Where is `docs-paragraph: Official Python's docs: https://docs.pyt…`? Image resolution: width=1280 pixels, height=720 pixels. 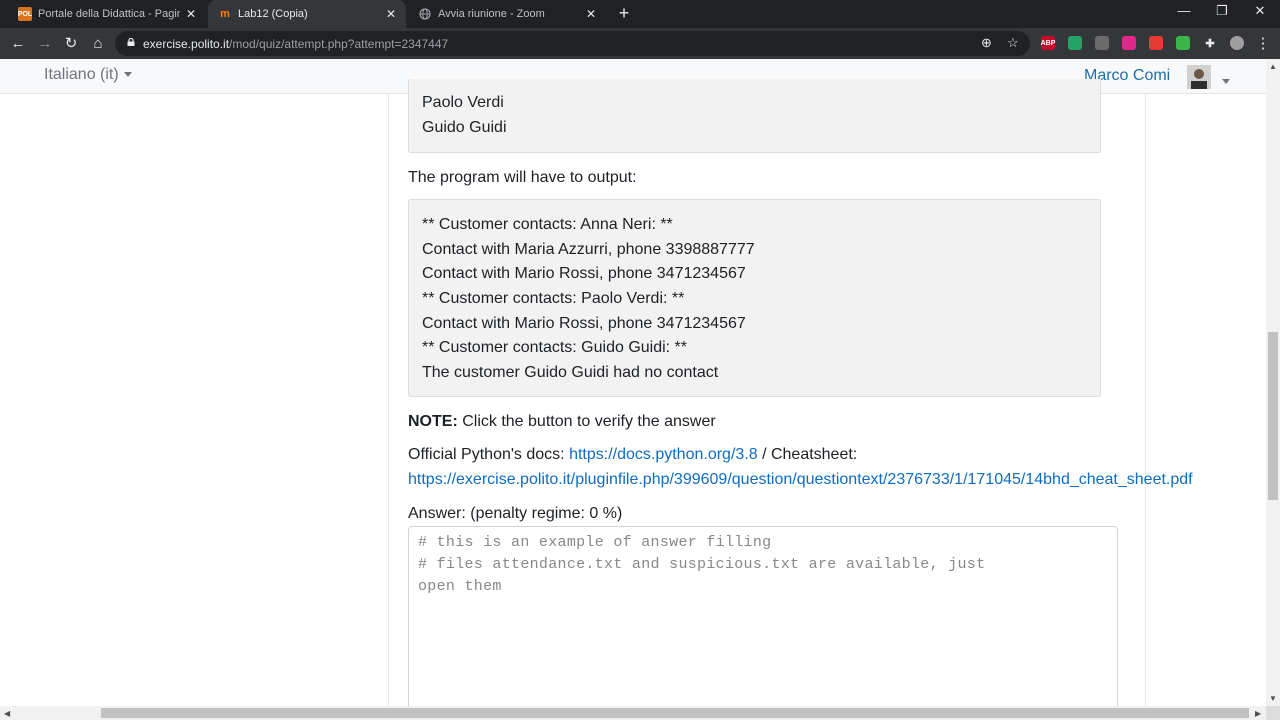
docs-paragraph: Official Python's docs: https://docs.pyt… is located at coordinates (632, 455).